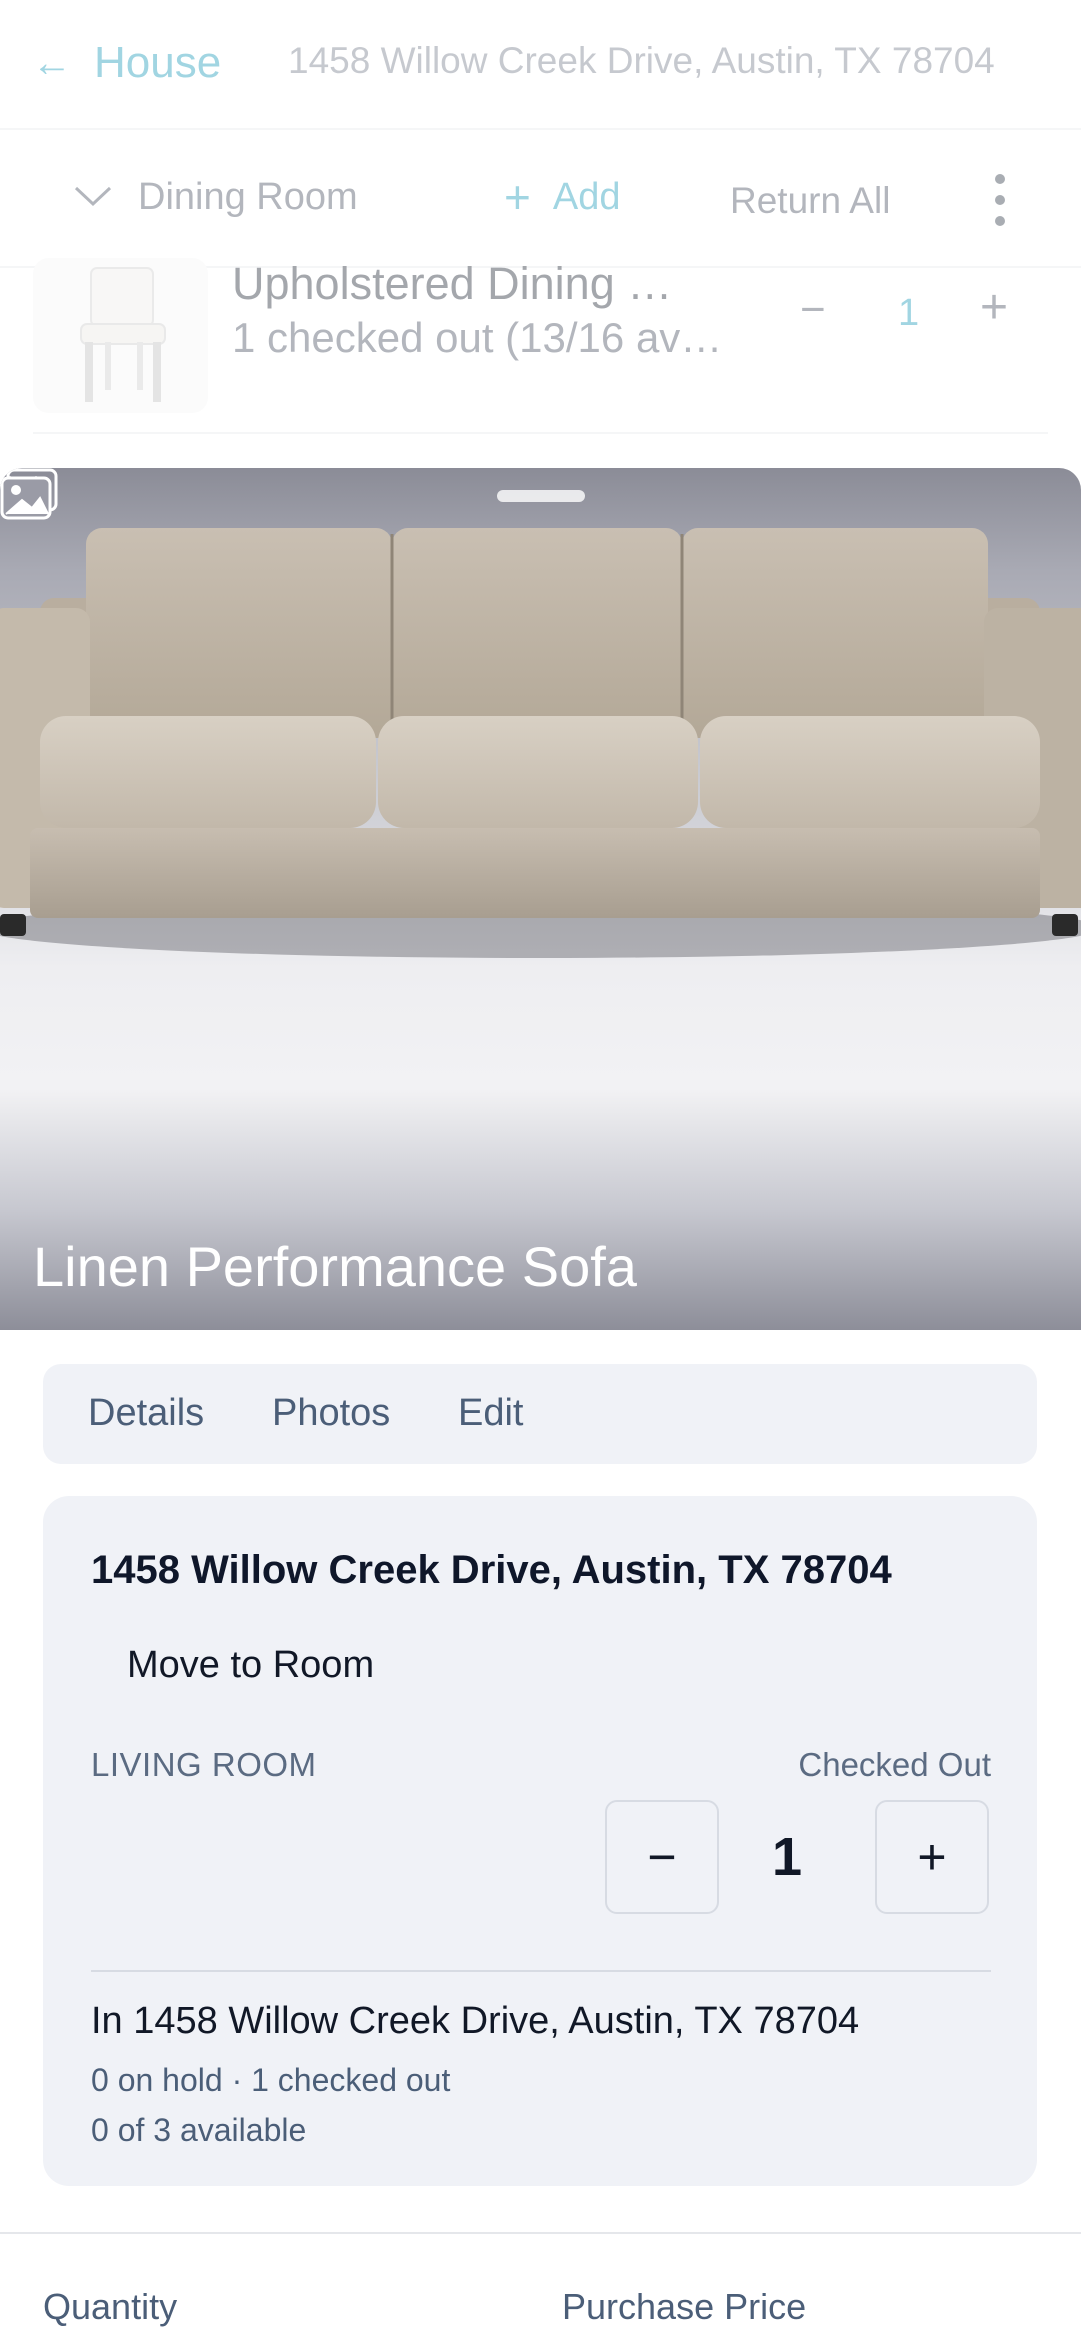  I want to click on chevron-down-icon, so click(93, 196).